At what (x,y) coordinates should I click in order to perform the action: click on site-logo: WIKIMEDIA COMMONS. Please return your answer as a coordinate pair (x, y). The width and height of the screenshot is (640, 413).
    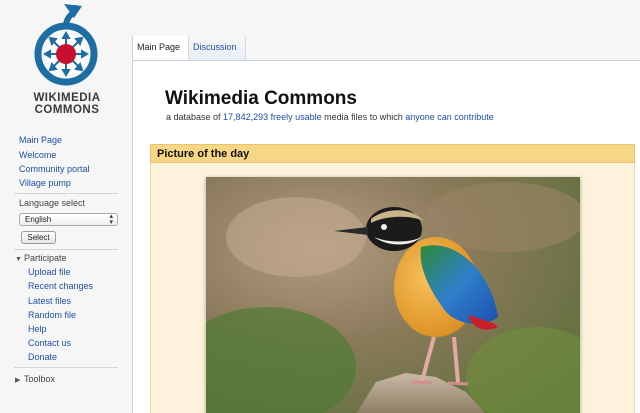
    Looking at the image, I should click on (67, 60).